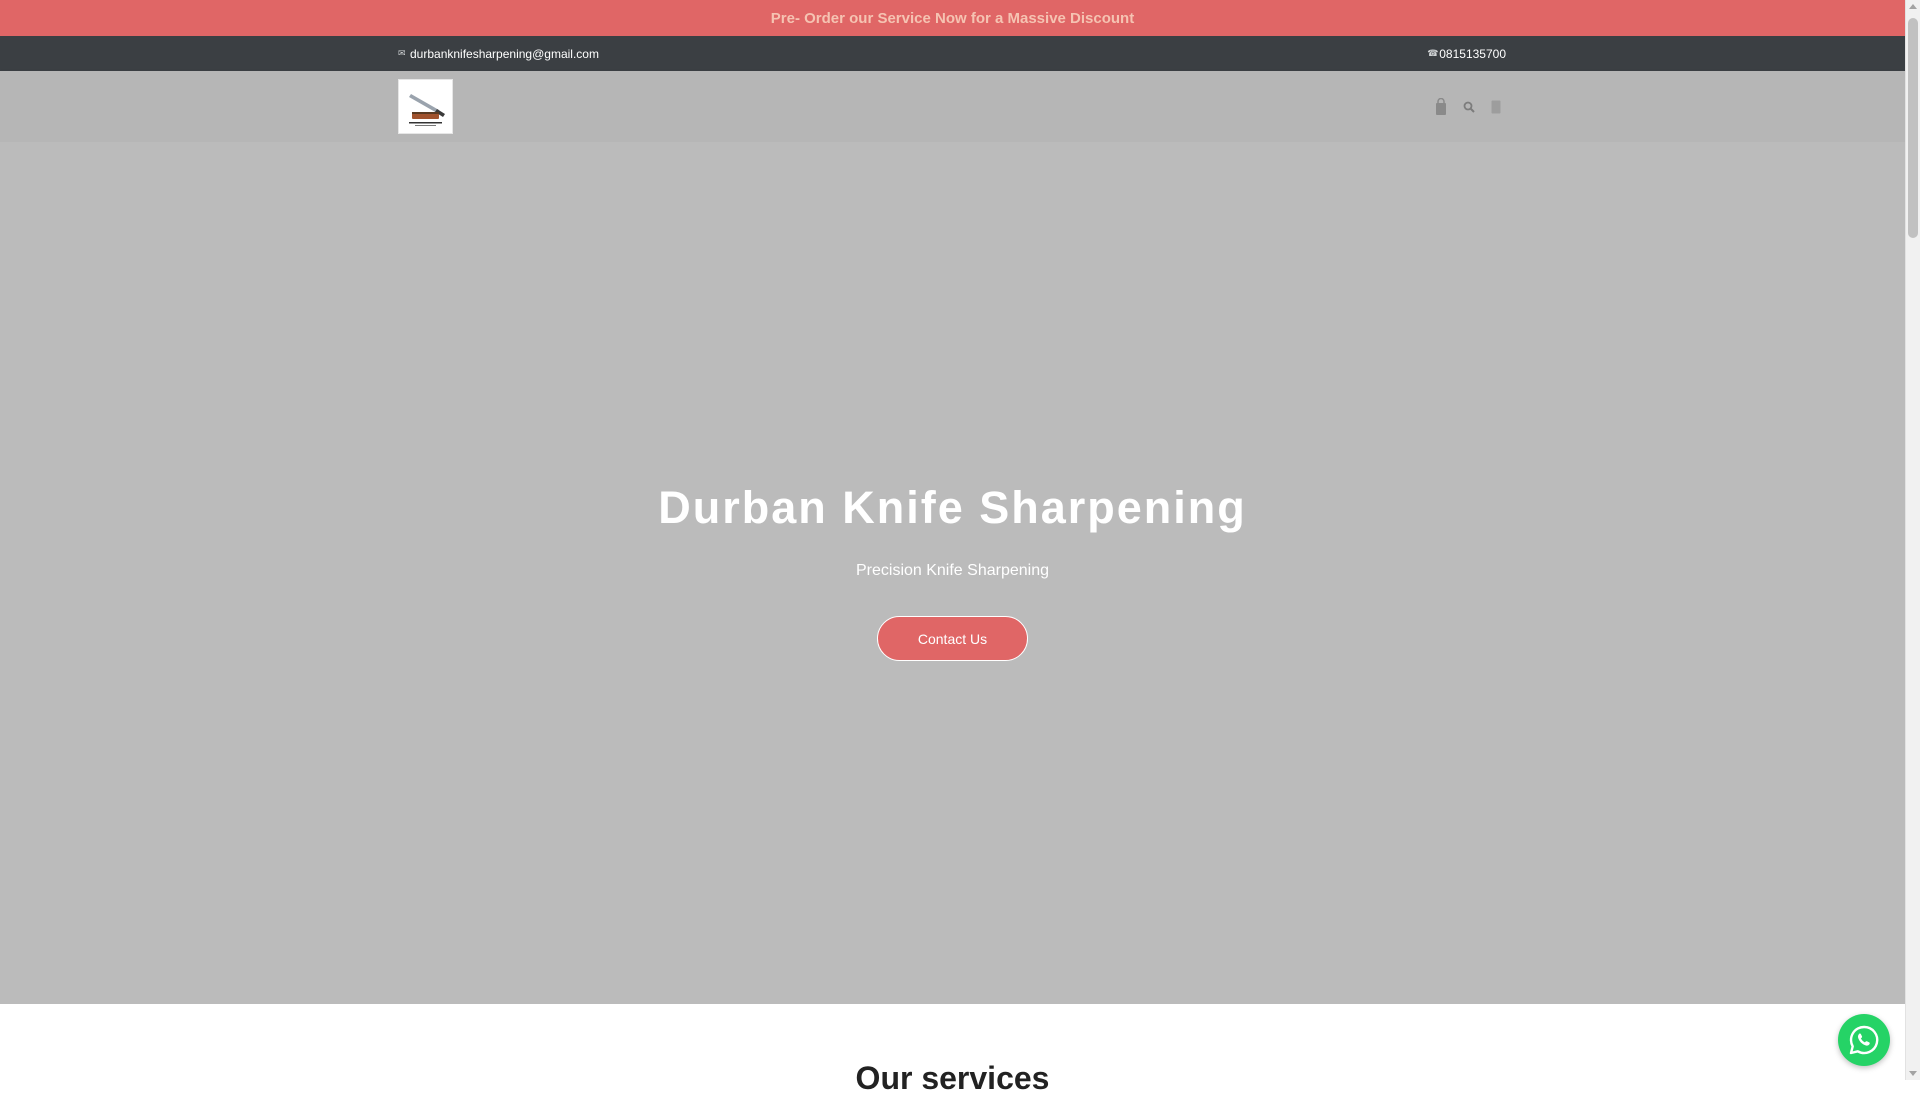  I want to click on header-icons, so click(1468, 106).